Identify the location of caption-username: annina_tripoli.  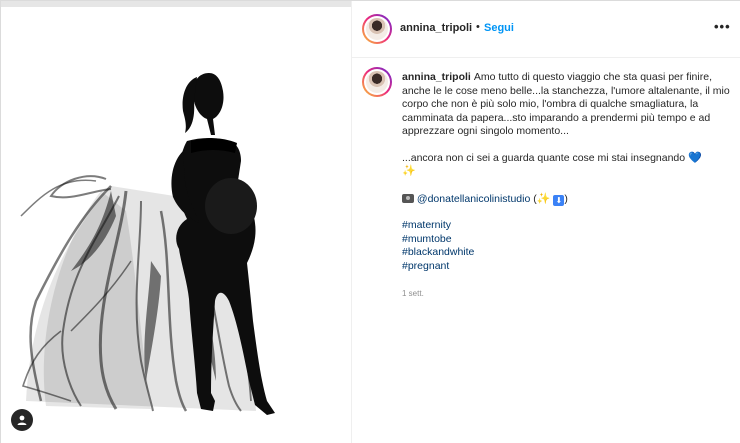
(436, 77).